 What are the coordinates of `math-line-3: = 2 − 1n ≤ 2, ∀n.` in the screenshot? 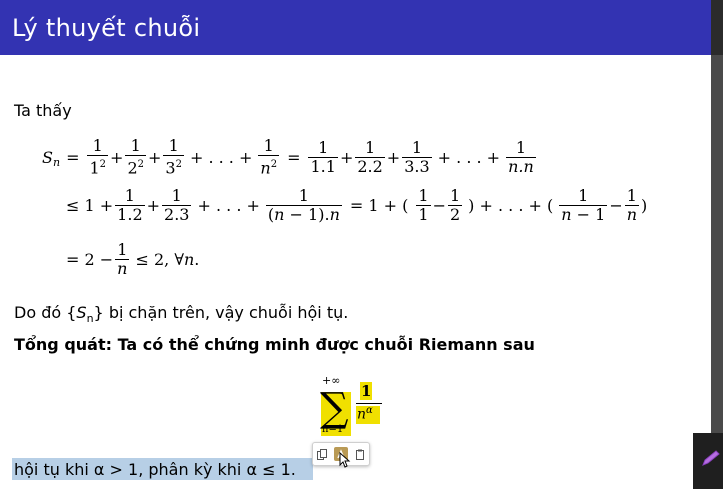 It's located at (133, 259).